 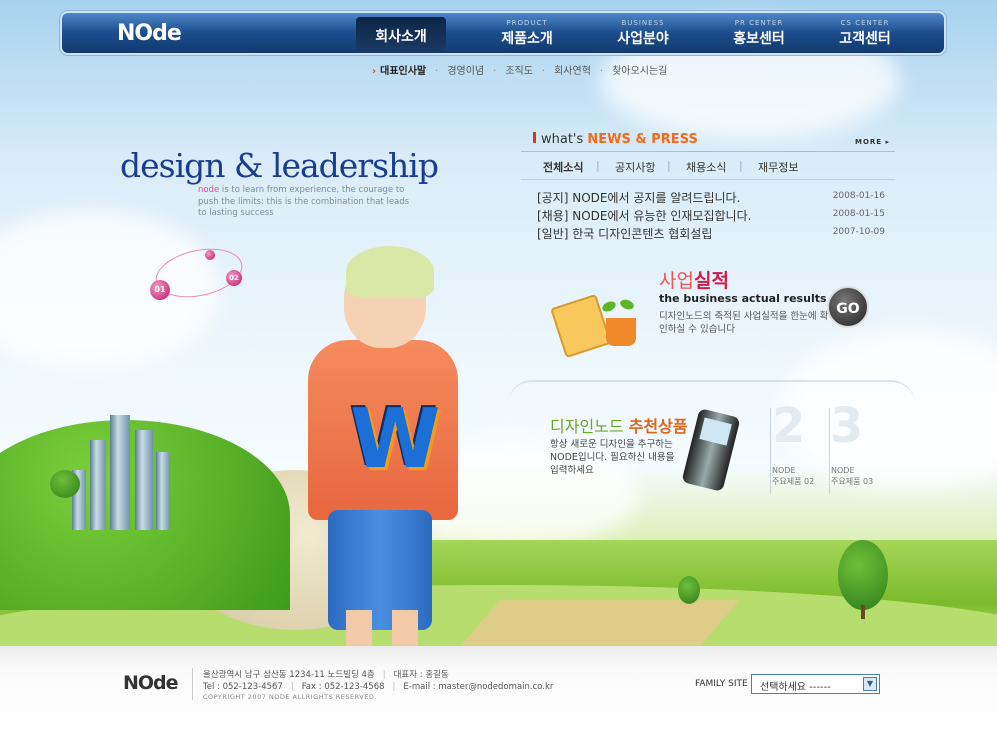 I want to click on footer-ceo: 대표자 : 홍길동, so click(x=421, y=675).